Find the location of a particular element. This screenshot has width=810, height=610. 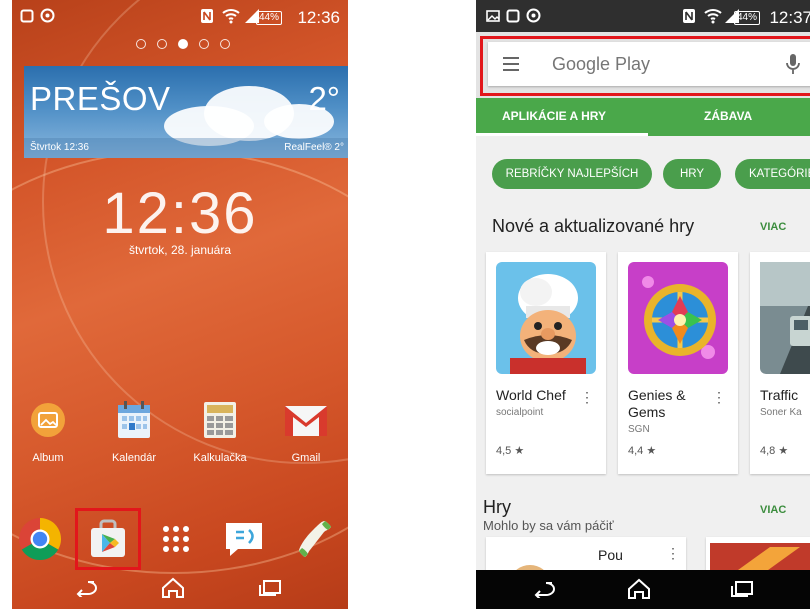

app-rating: 4,5 ★ is located at coordinates (510, 451).